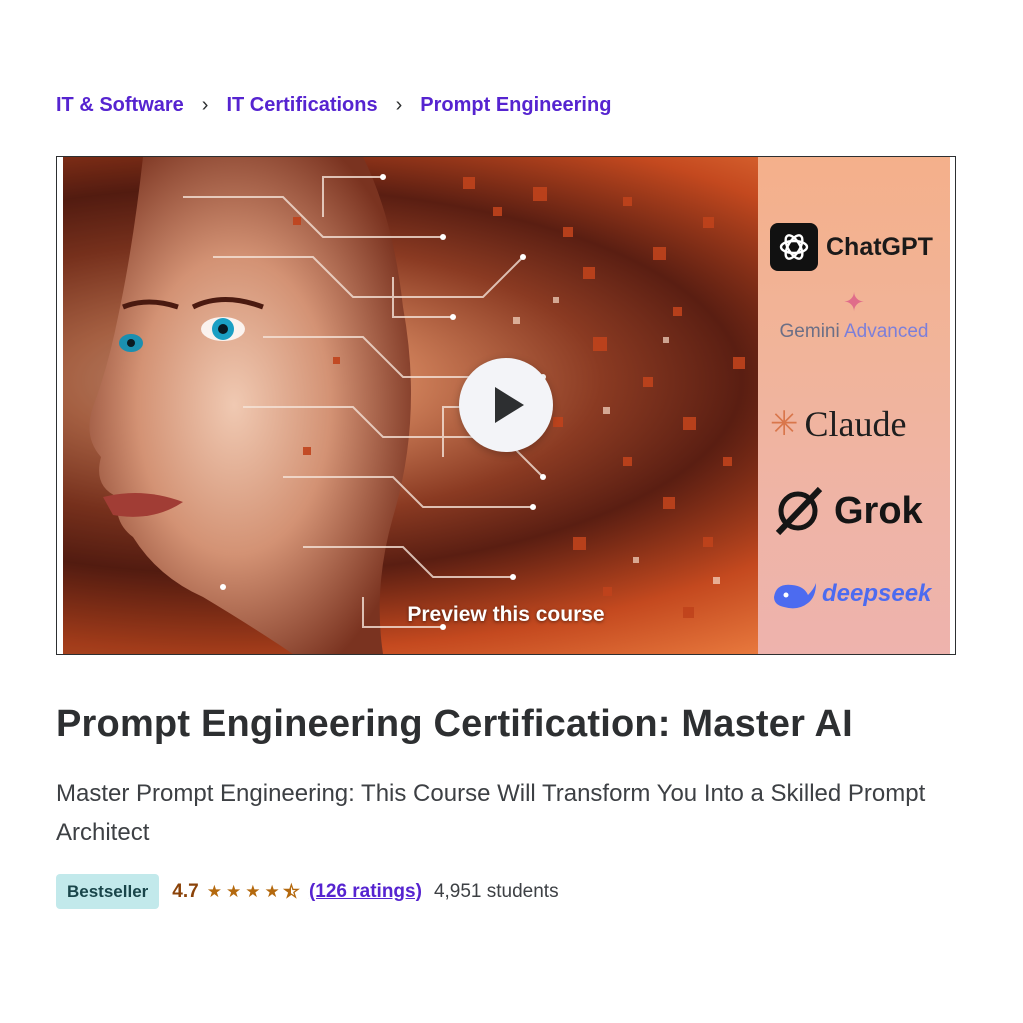 The image size is (1023, 1023). What do you see at coordinates (854, 302) in the screenshot?
I see `gemini-sparkle-icon: ✦` at bounding box center [854, 302].